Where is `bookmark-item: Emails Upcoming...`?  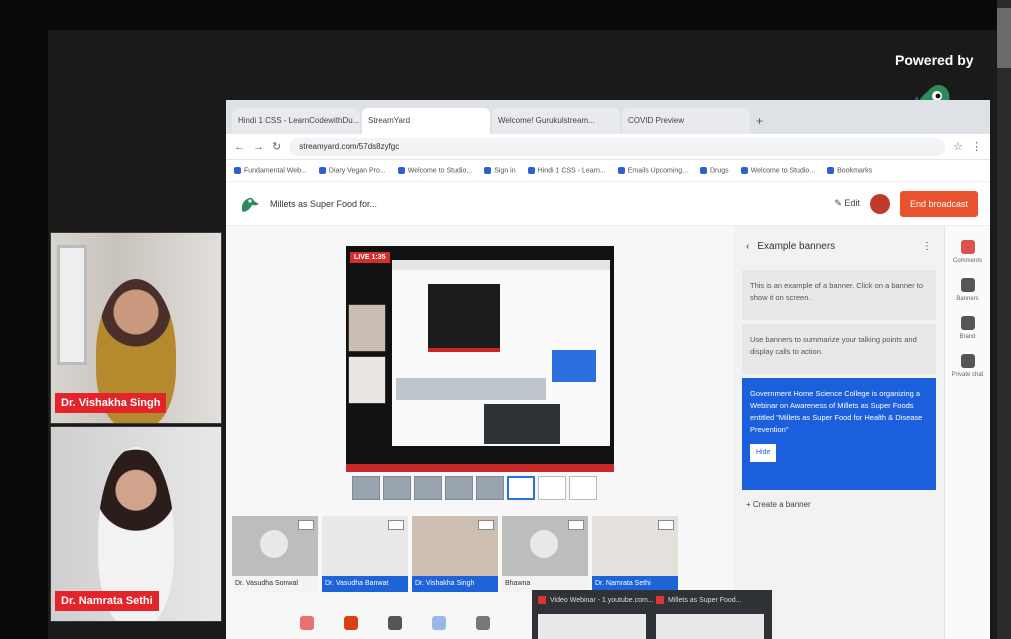
bookmark-item: Emails Upcoming... is located at coordinates (653, 170).